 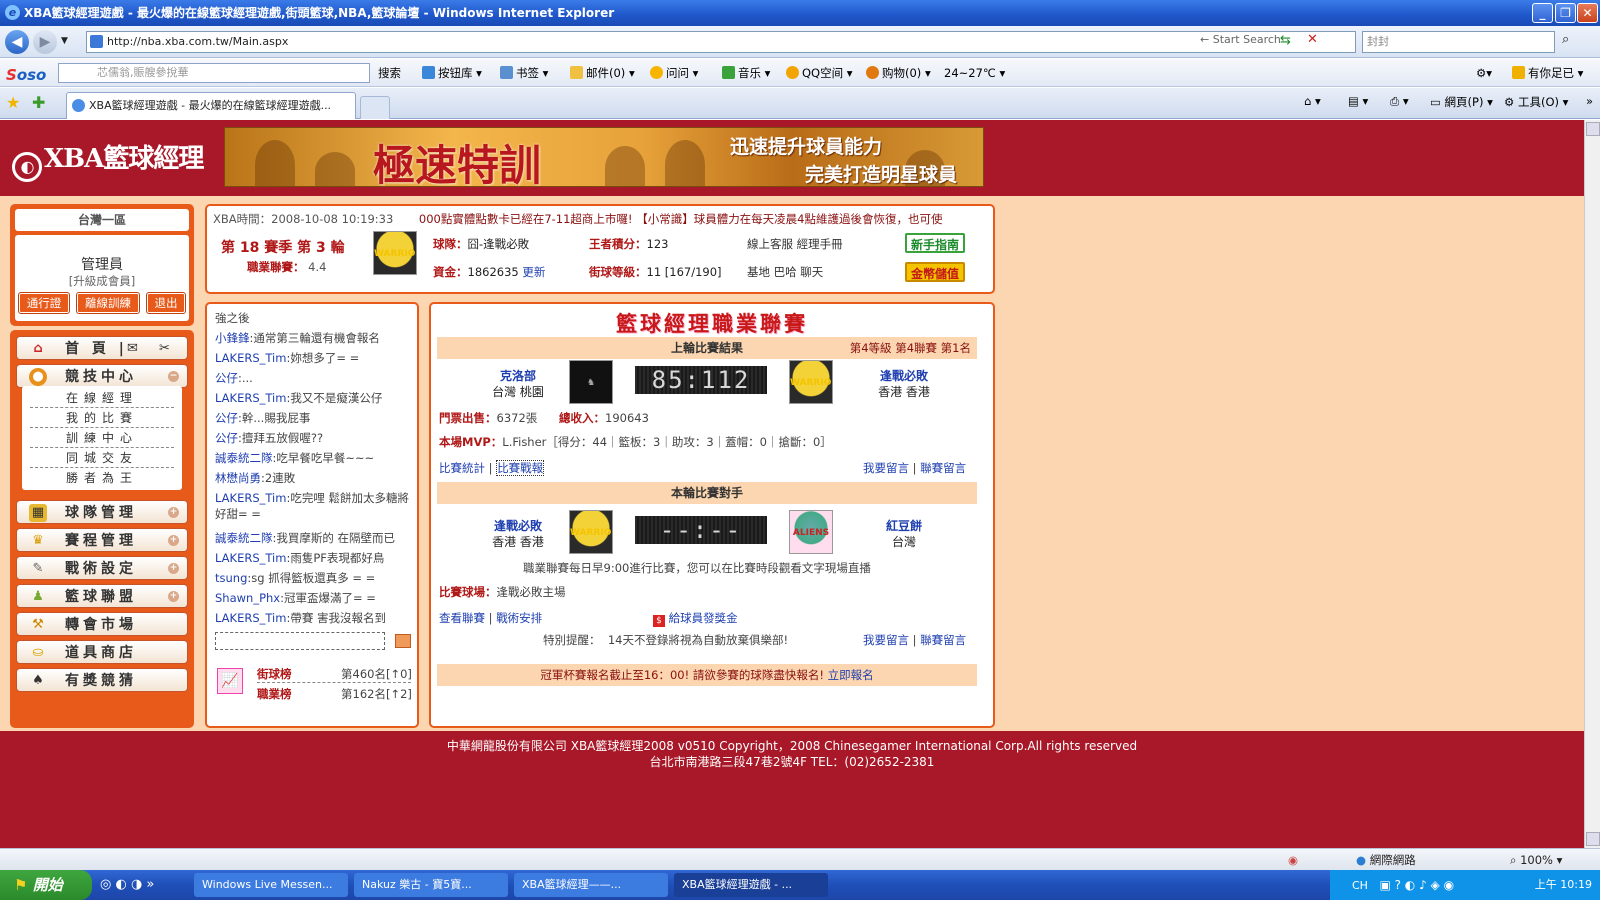 I want to click on register-now-link: 立即報名, so click(x=851, y=675).